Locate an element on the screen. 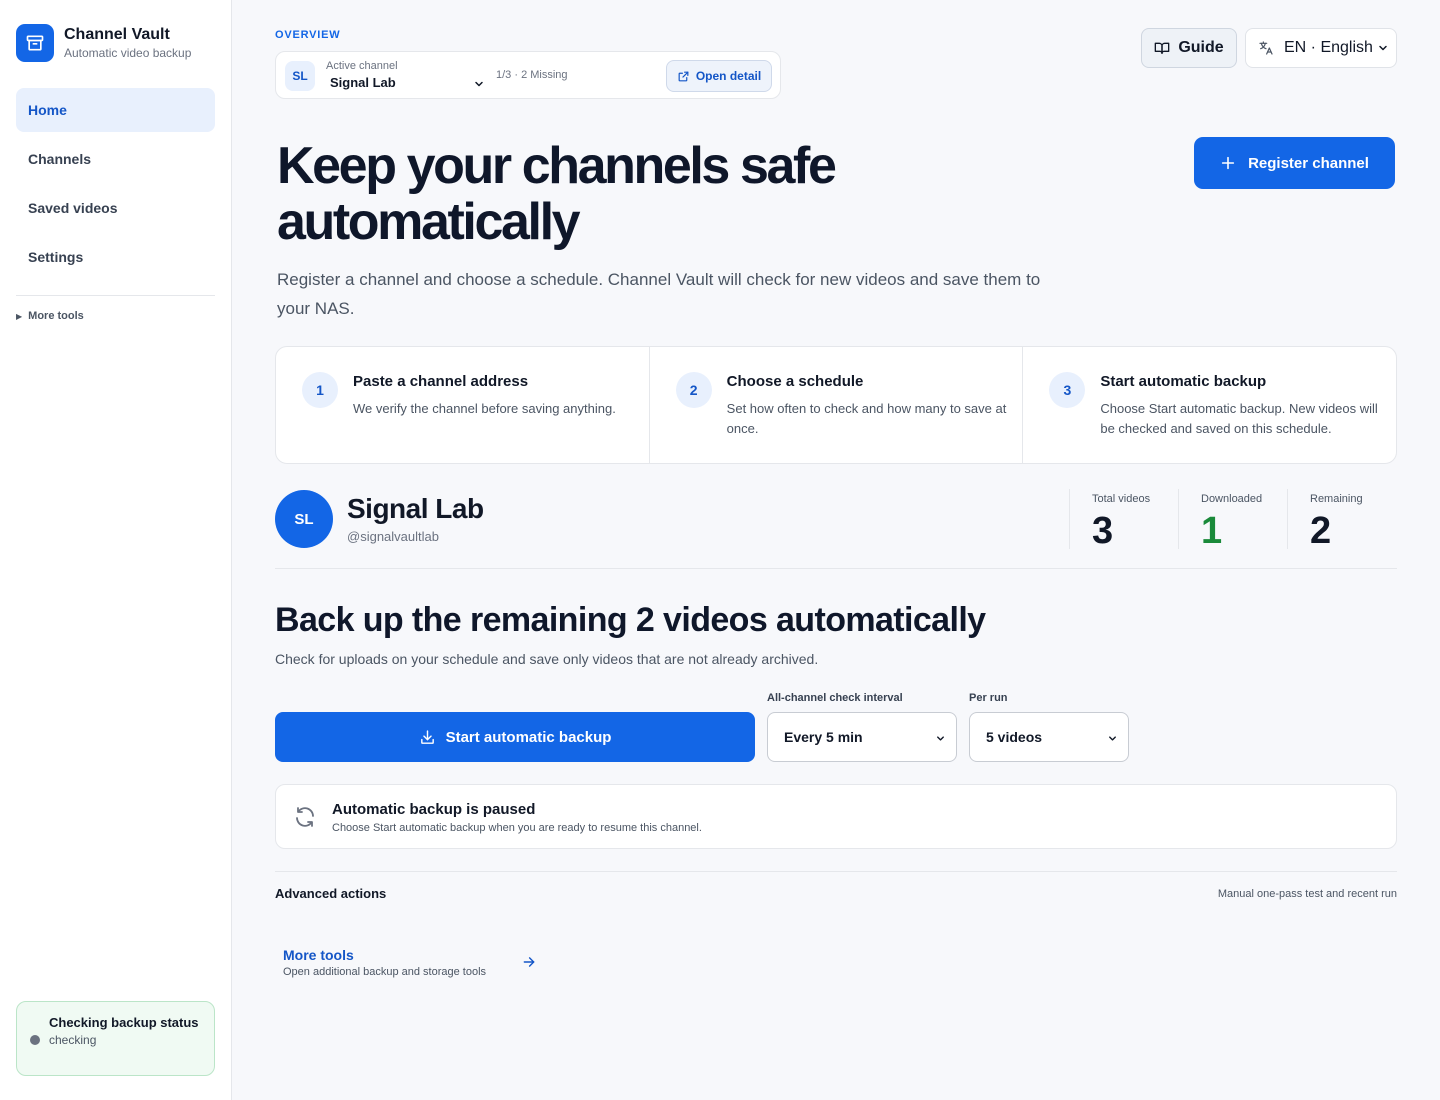  stat-label: Remaining is located at coordinates (1336, 499).